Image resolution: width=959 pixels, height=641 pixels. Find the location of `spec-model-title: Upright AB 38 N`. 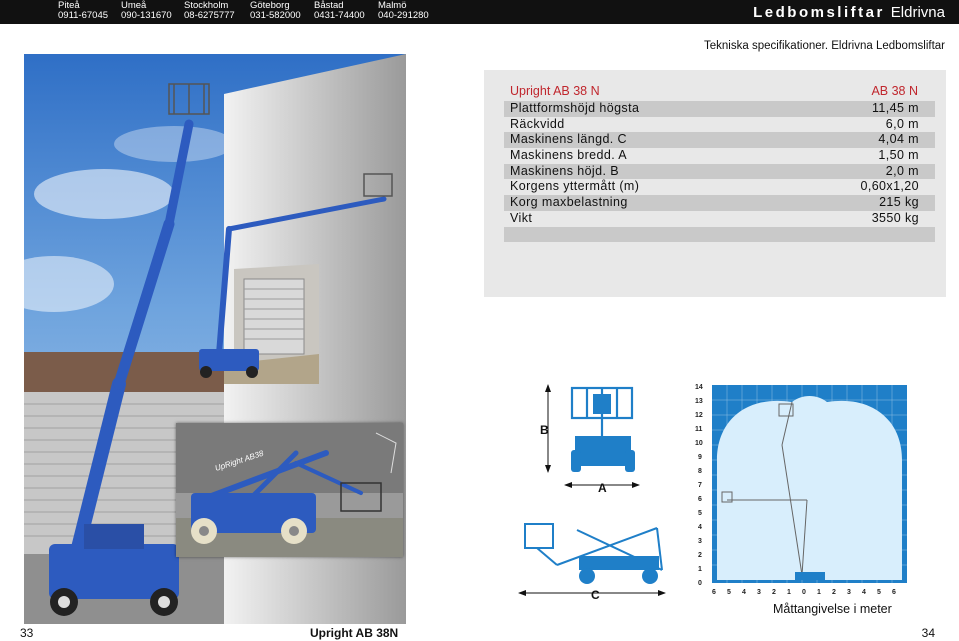

spec-model-title: Upright AB 38 N is located at coordinates (555, 91).